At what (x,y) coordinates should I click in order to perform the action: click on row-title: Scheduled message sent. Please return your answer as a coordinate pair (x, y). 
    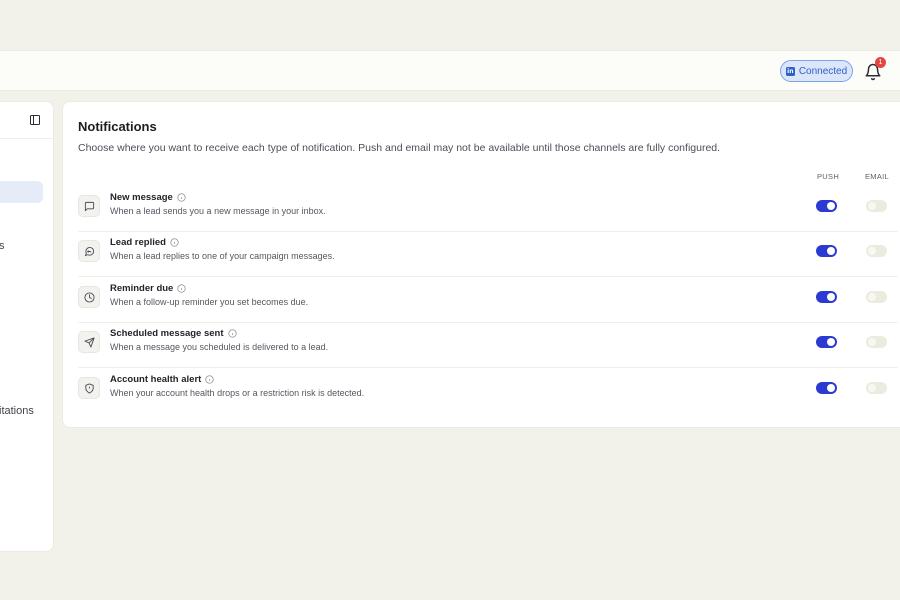
    Looking at the image, I should click on (167, 333).